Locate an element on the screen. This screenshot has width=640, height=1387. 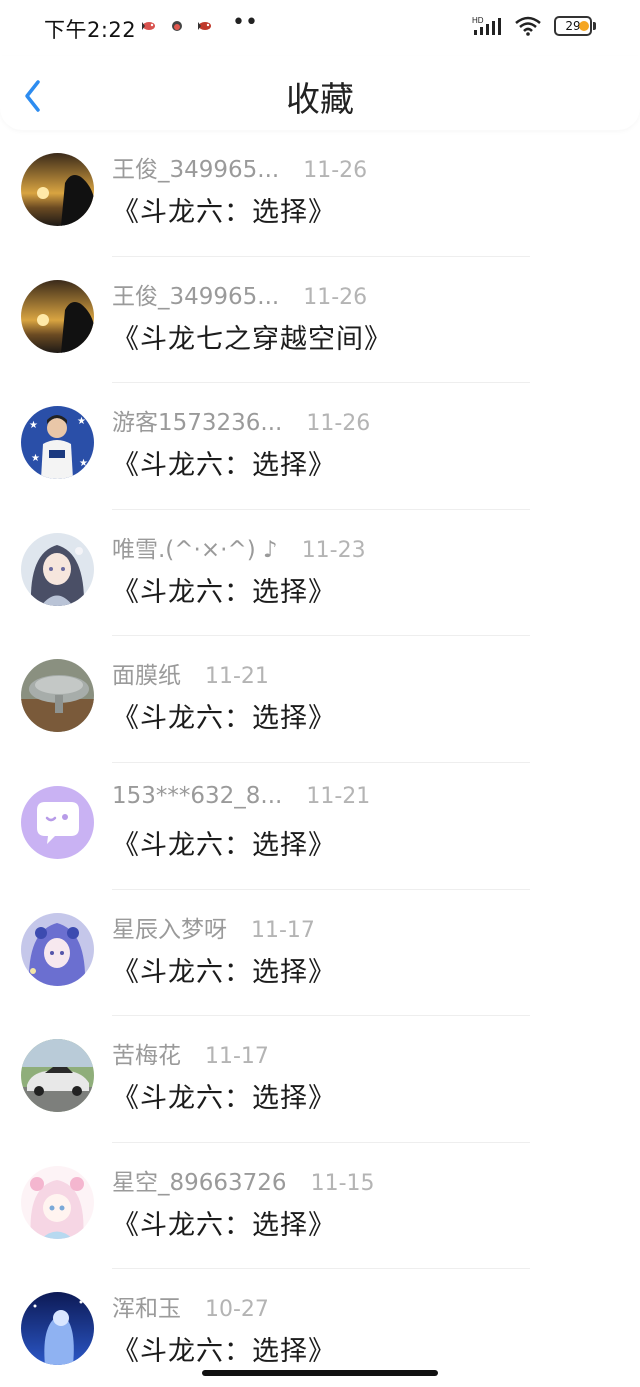
avatar: ★ ★ ★ ★ is located at coordinates (57, 443).